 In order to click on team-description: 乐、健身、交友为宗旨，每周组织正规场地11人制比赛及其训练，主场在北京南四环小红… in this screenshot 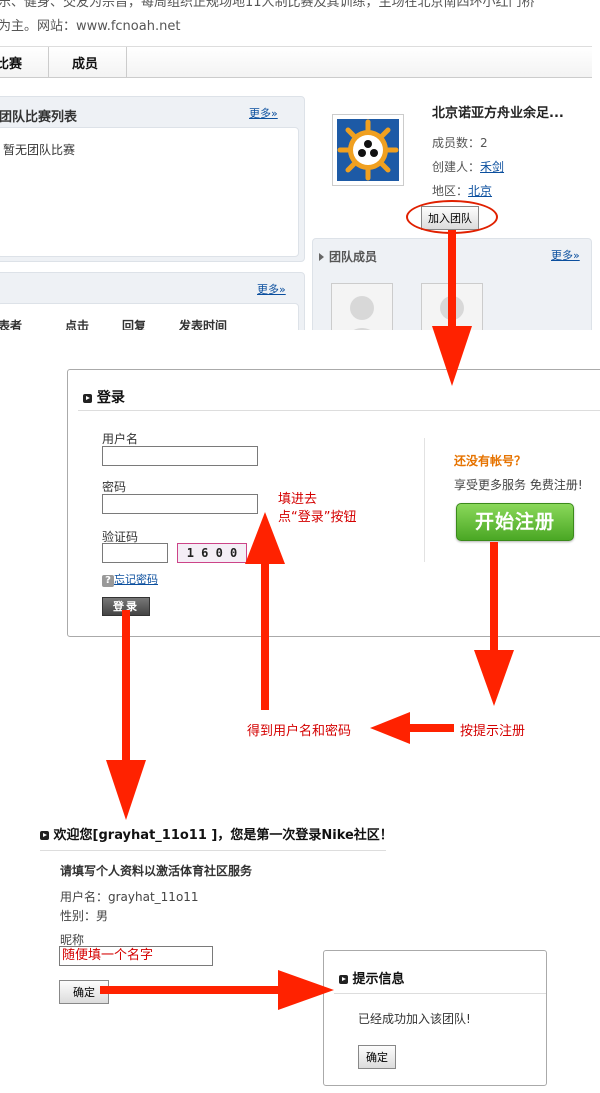, I will do `click(267, 18)`.